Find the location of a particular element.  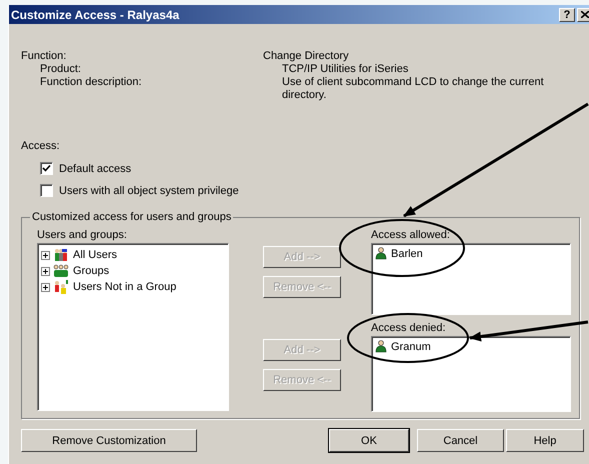

list-label: Users and groups: is located at coordinates (82, 235).